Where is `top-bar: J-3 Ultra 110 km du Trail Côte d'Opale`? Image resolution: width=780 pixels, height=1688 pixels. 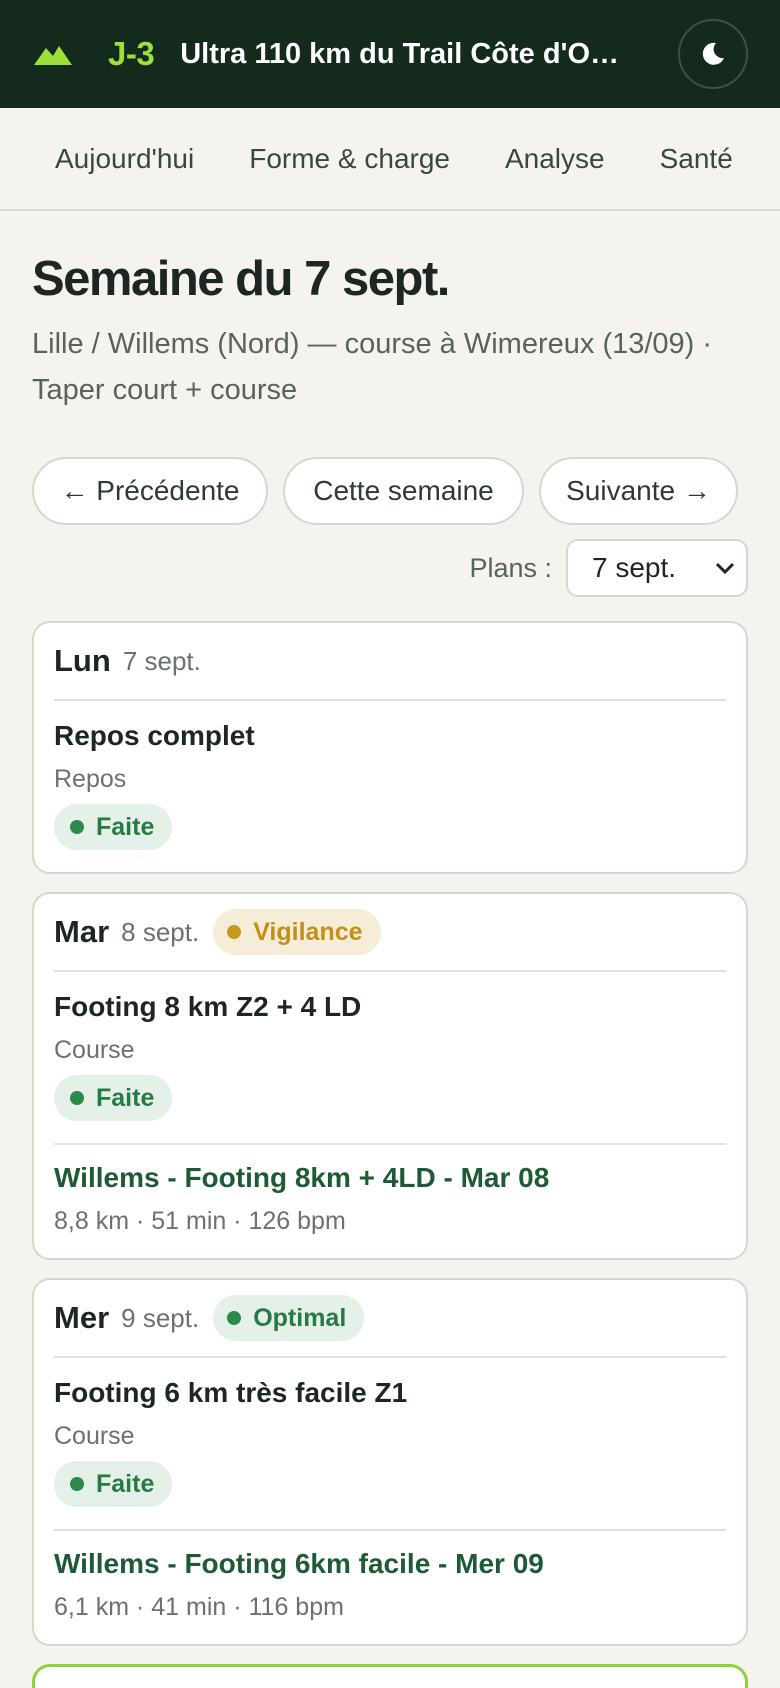
top-bar: J-3 Ultra 110 km du Trail Côte d'Opale is located at coordinates (390, 54).